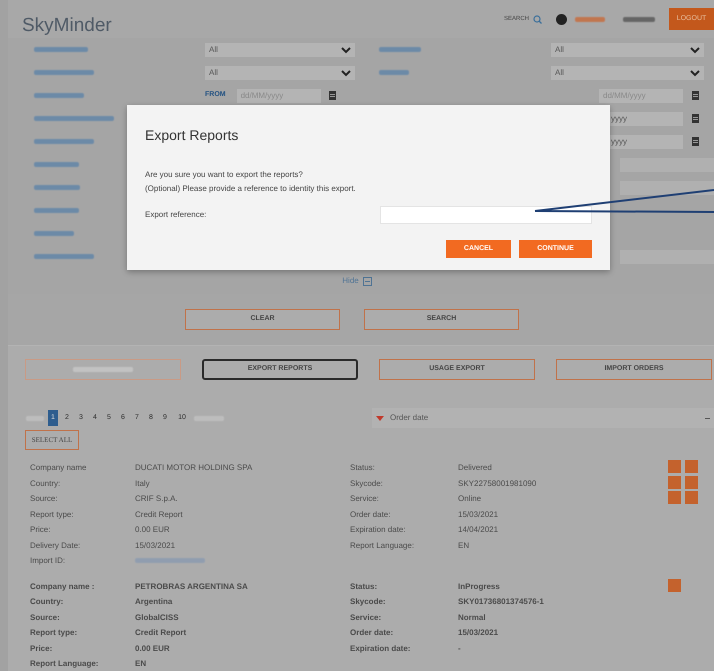 Image resolution: width=714 pixels, height=671 pixels. Describe the element at coordinates (67, 26) in the screenshot. I see `logo: SkyMinder` at that location.